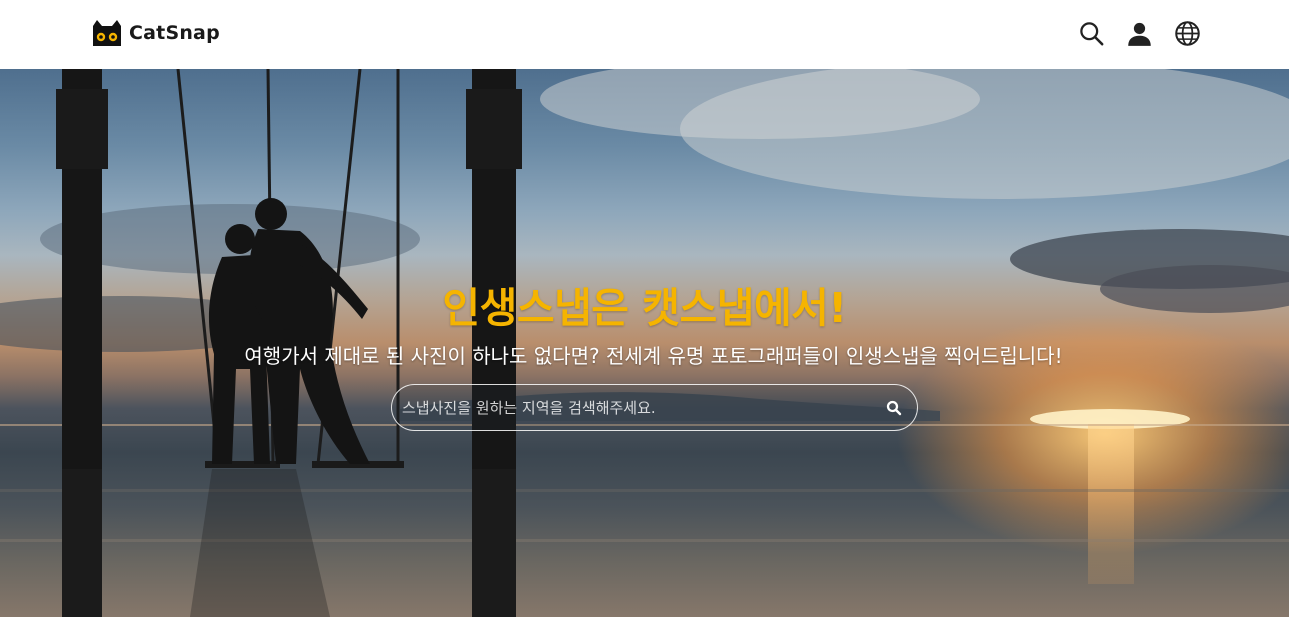  I want to click on brand-name: CatSnap, so click(174, 33).